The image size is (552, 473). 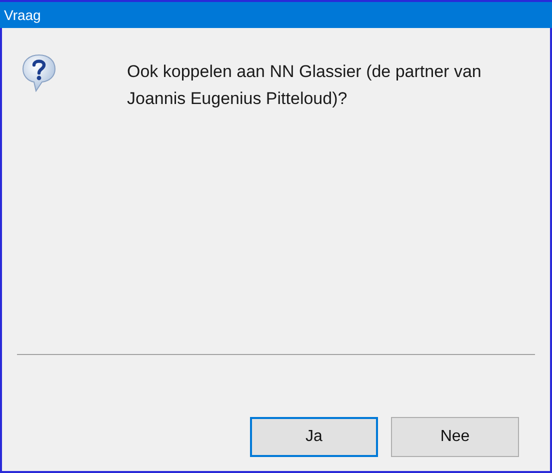 What do you see at coordinates (39, 73) in the screenshot?
I see `question-icon` at bounding box center [39, 73].